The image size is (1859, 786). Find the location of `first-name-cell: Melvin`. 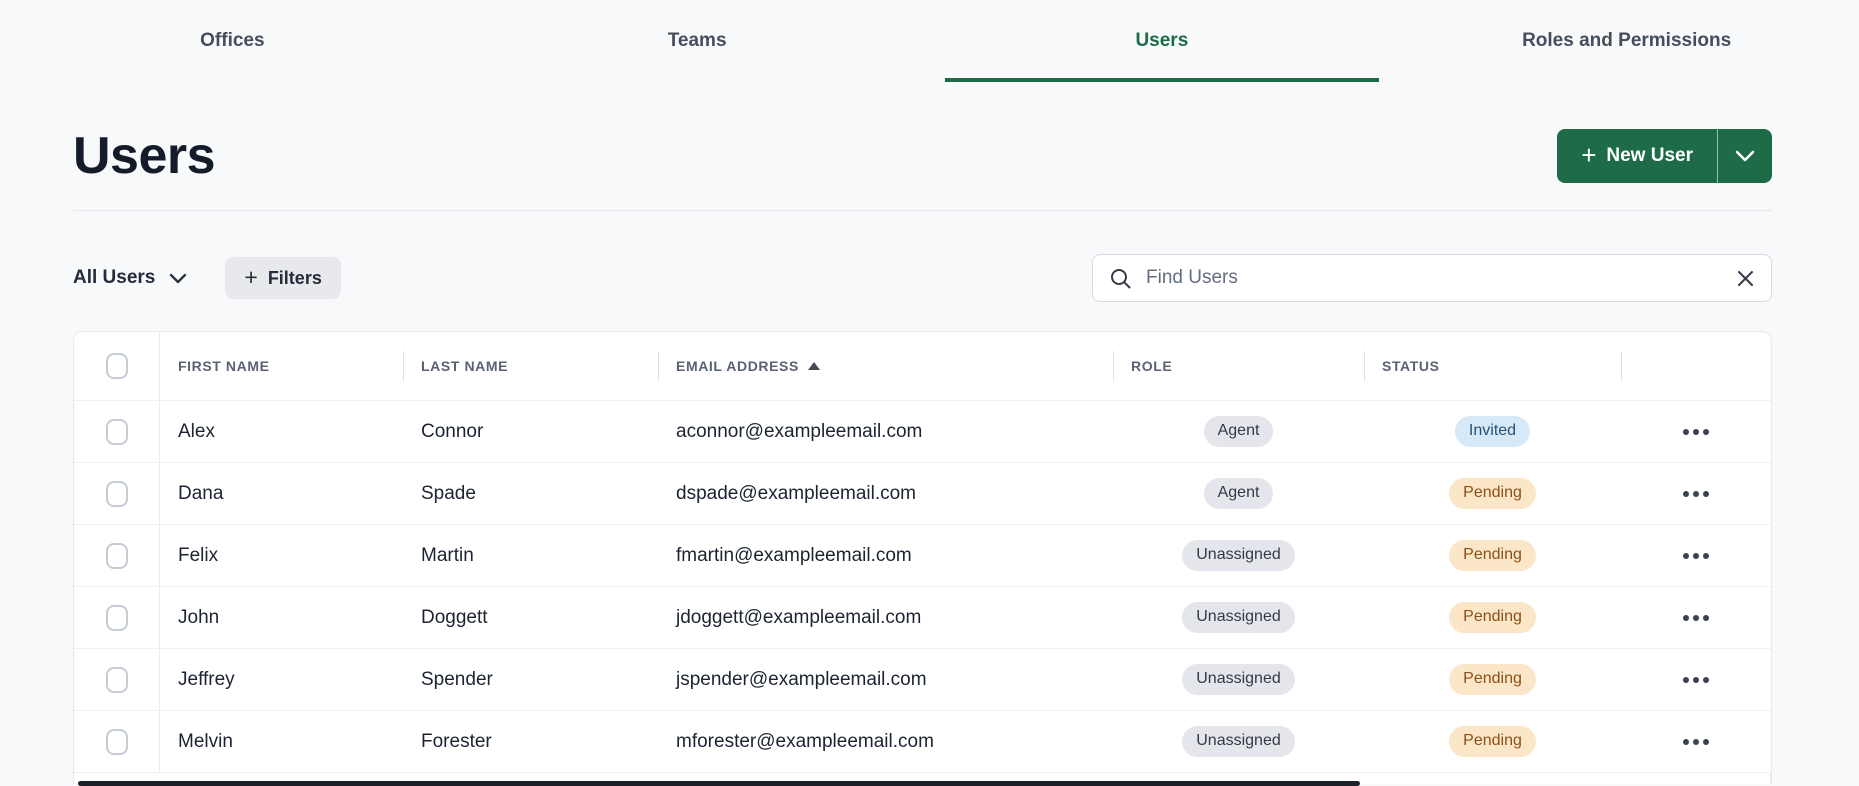

first-name-cell: Melvin is located at coordinates (205, 741).